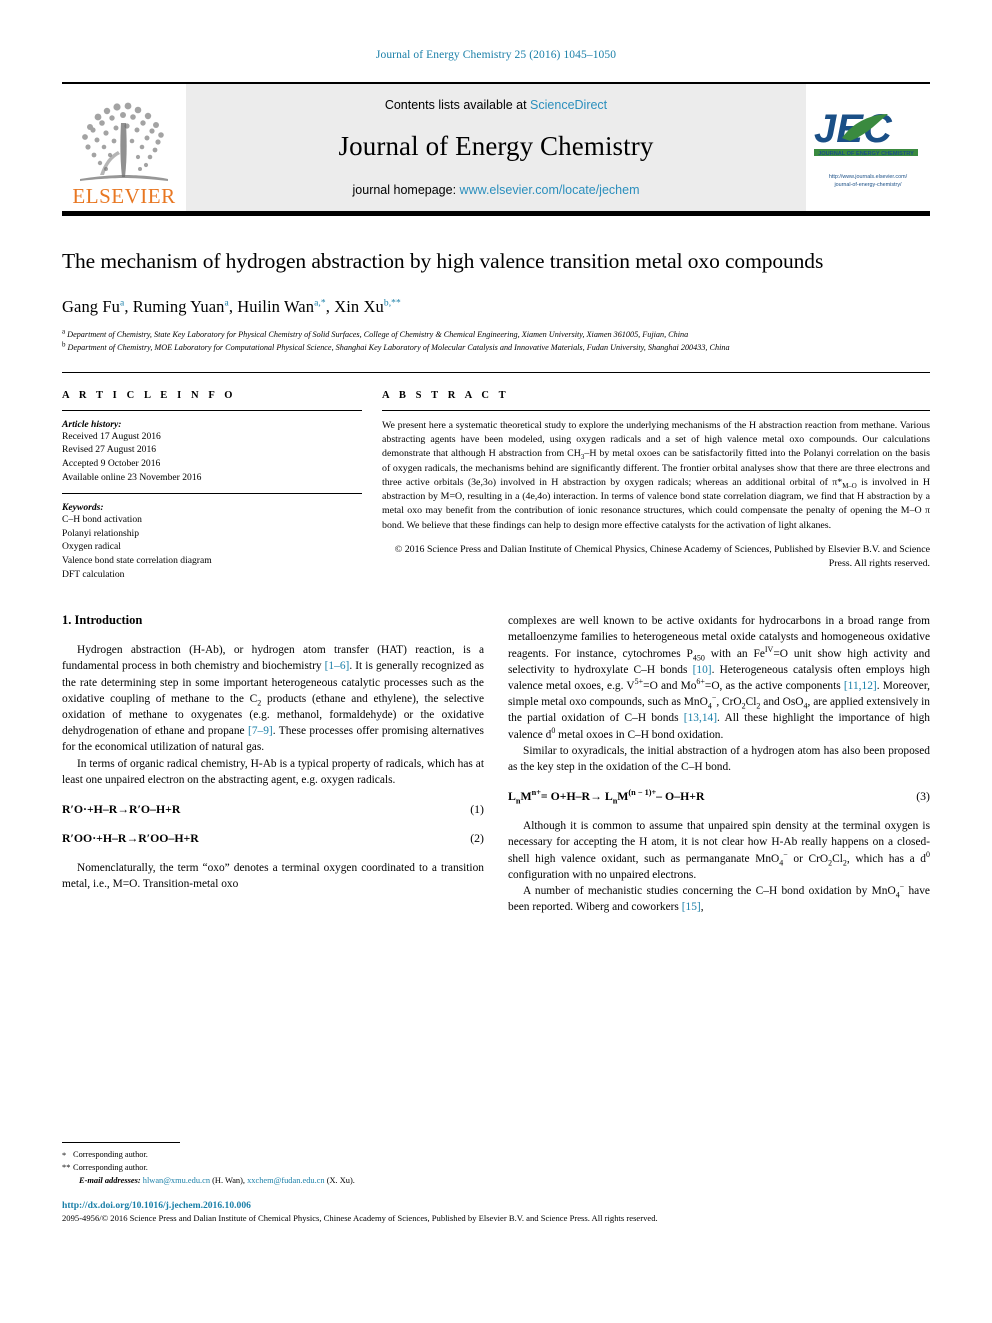 The width and height of the screenshot is (992, 1323). Describe the element at coordinates (446, 395) in the screenshot. I see `abstract-heading: A B S T R A C T` at that location.